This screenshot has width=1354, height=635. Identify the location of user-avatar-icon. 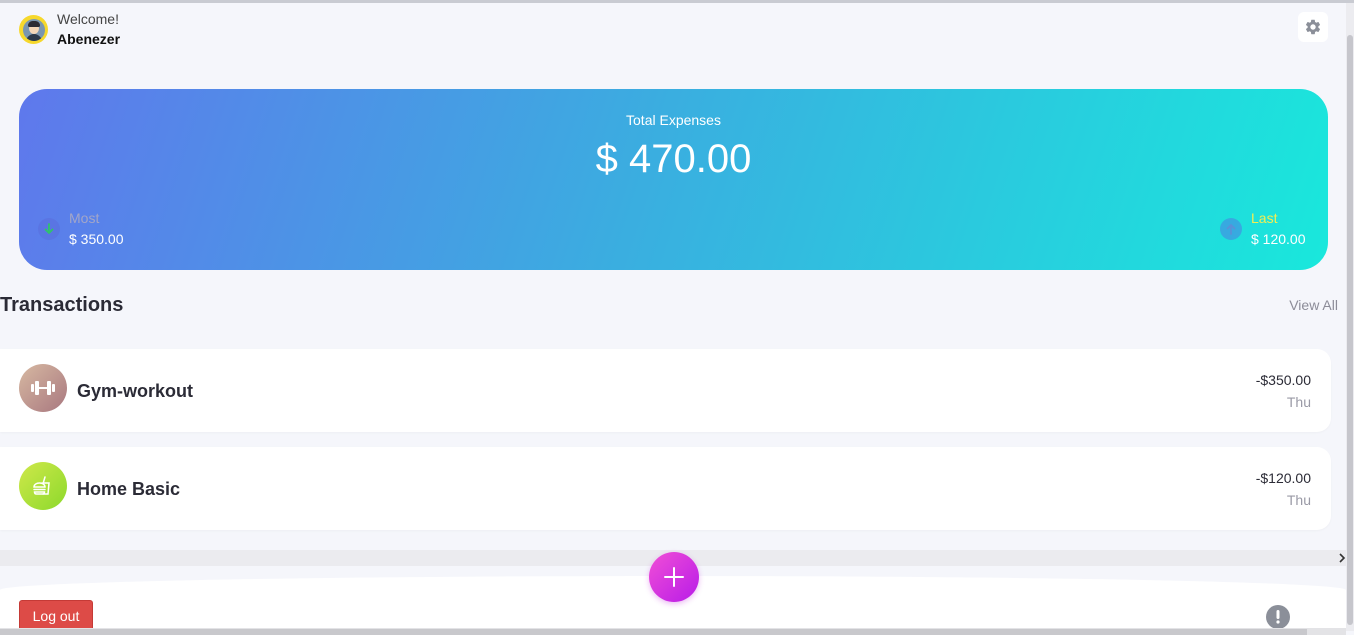
(33, 29).